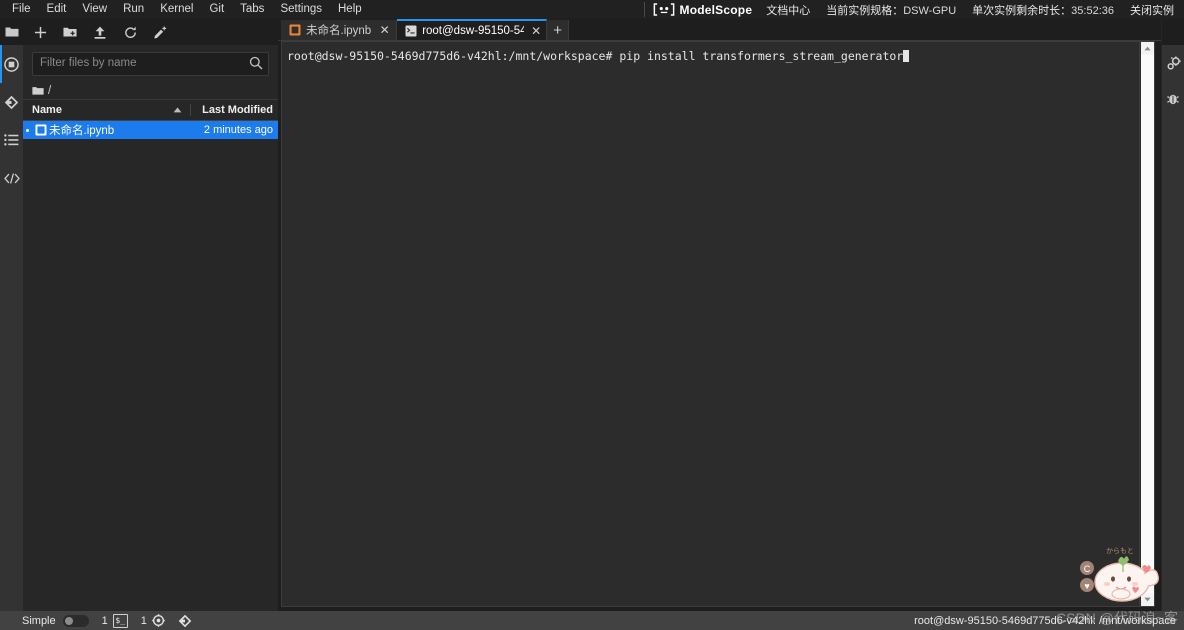 The width and height of the screenshot is (1184, 630). I want to click on sidebar-item-property-inspector, so click(1173, 63).